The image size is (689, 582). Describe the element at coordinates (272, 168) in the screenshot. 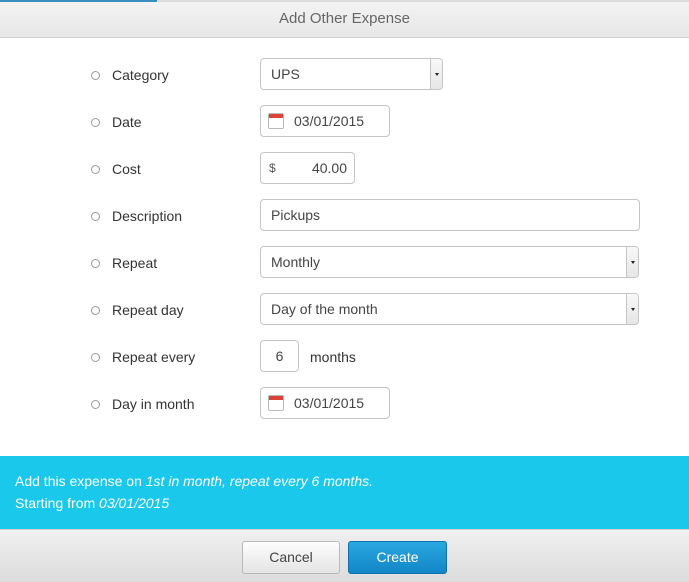

I see `currency-symbol: $` at that location.